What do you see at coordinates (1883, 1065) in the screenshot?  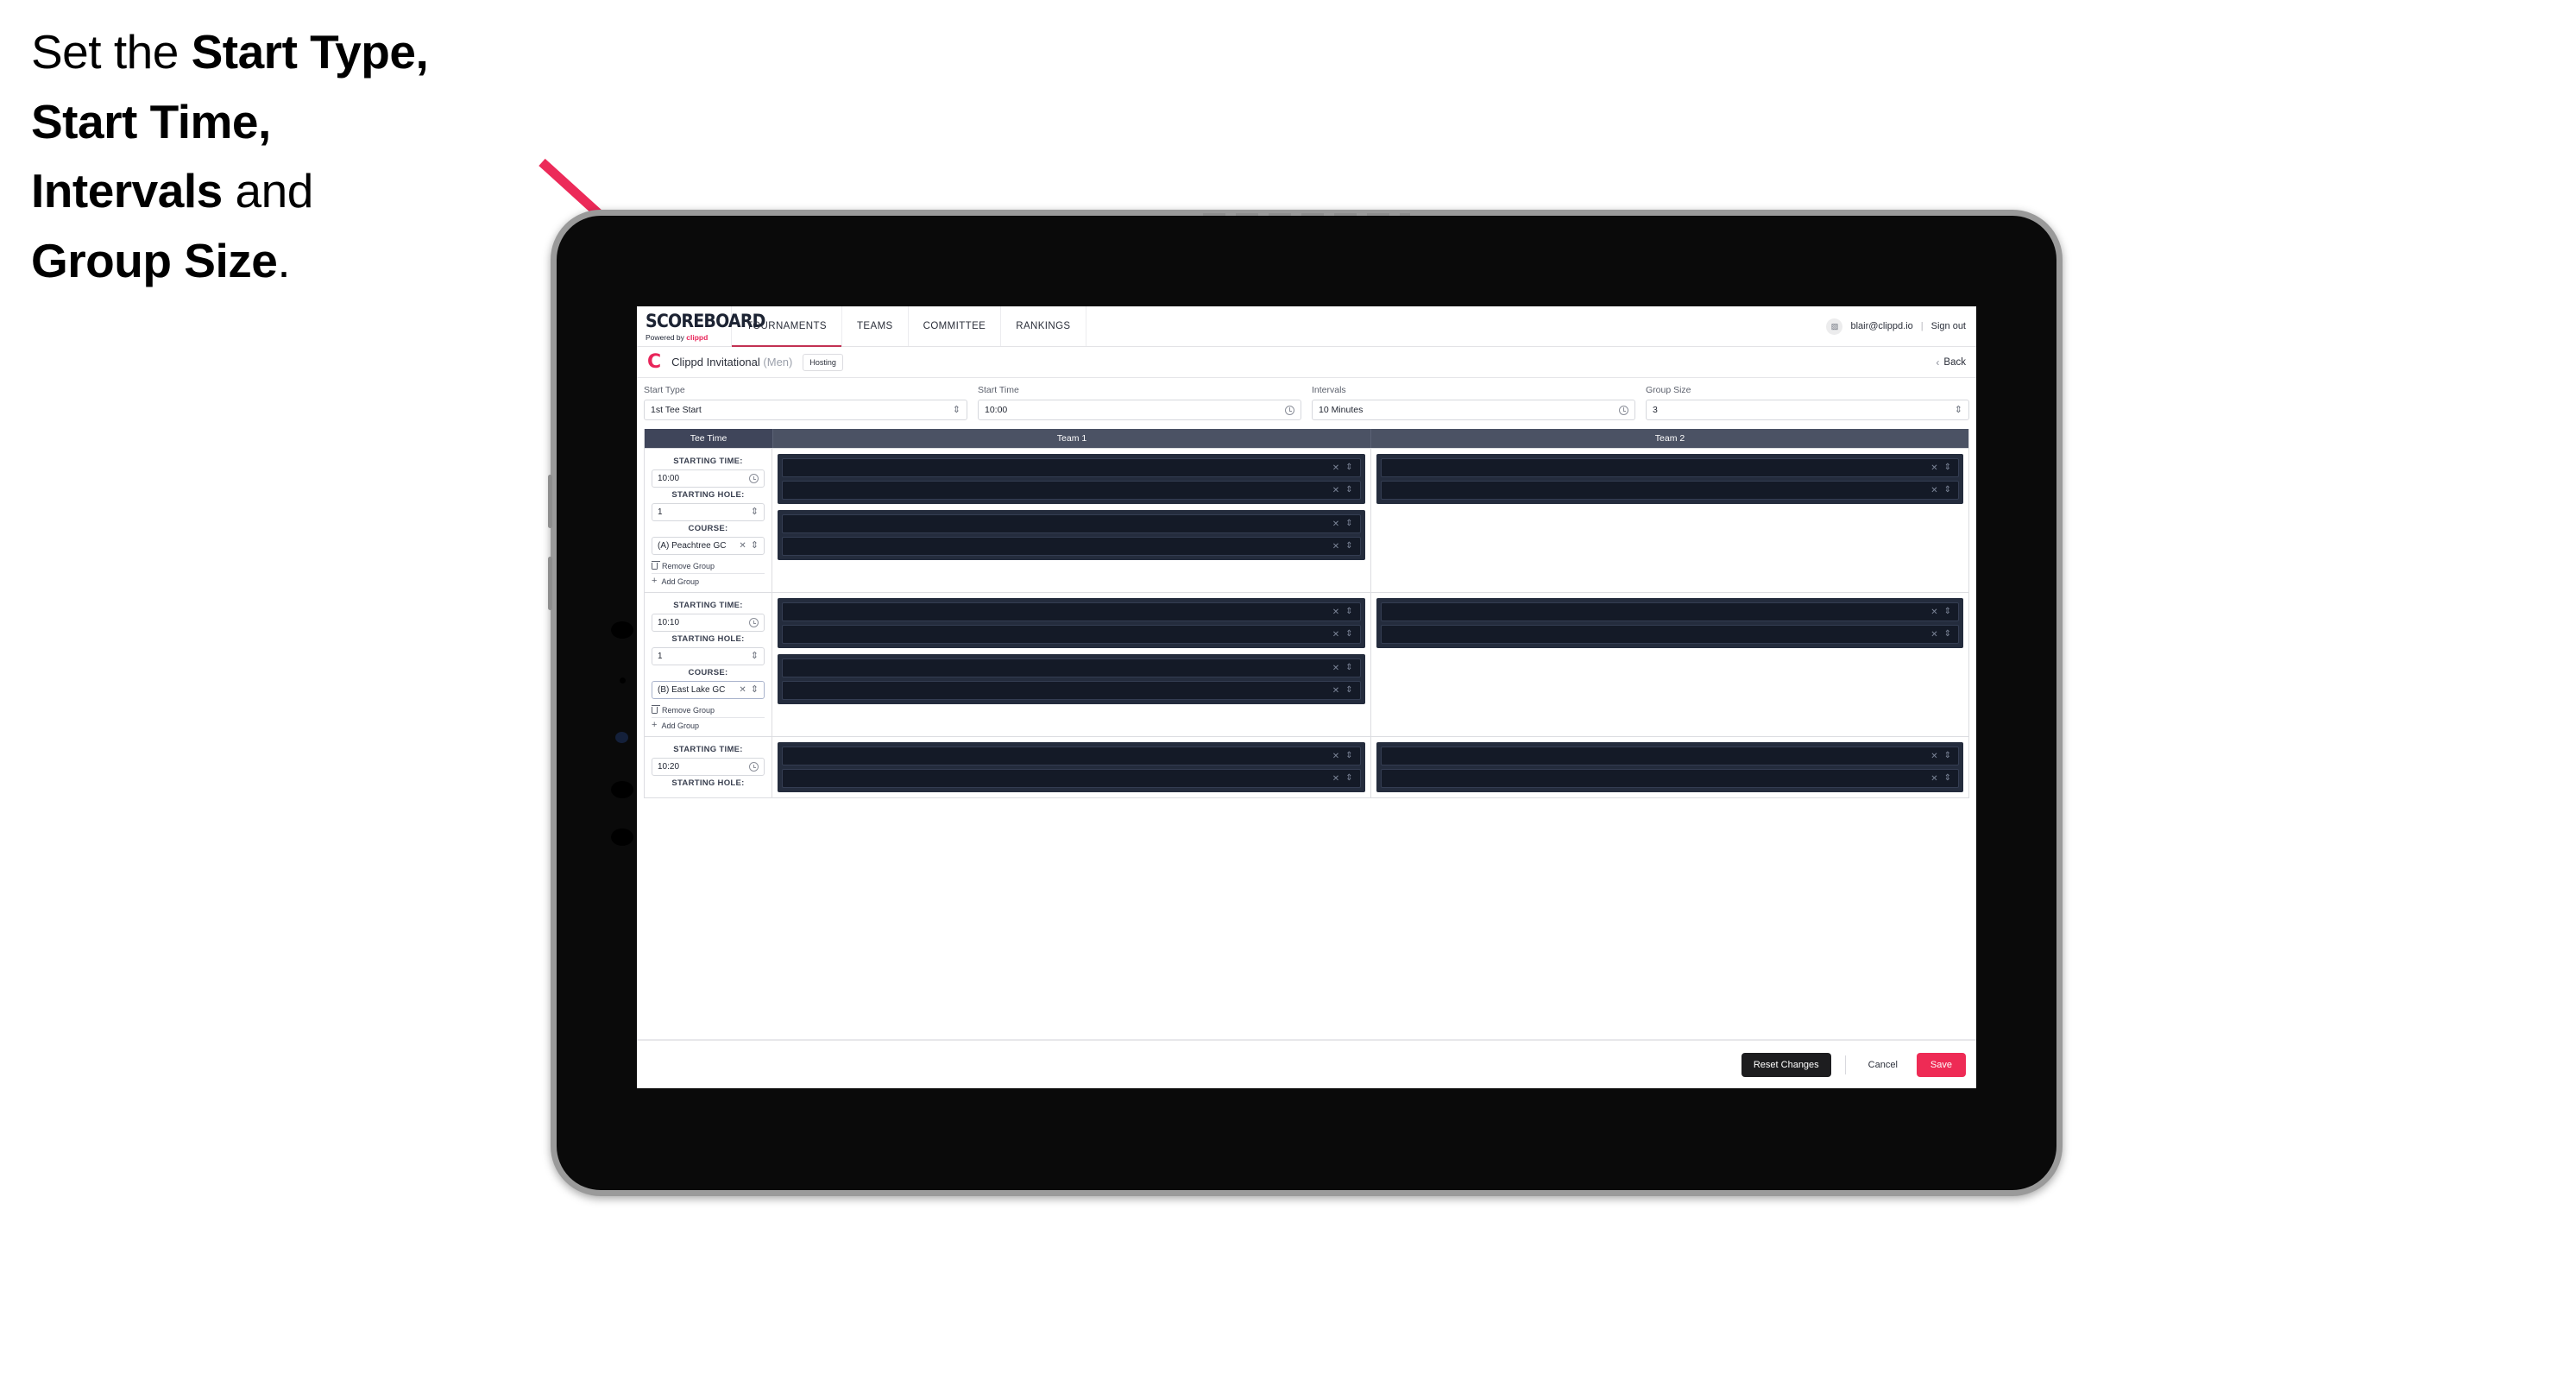 I see `cancel-button: Cancel` at bounding box center [1883, 1065].